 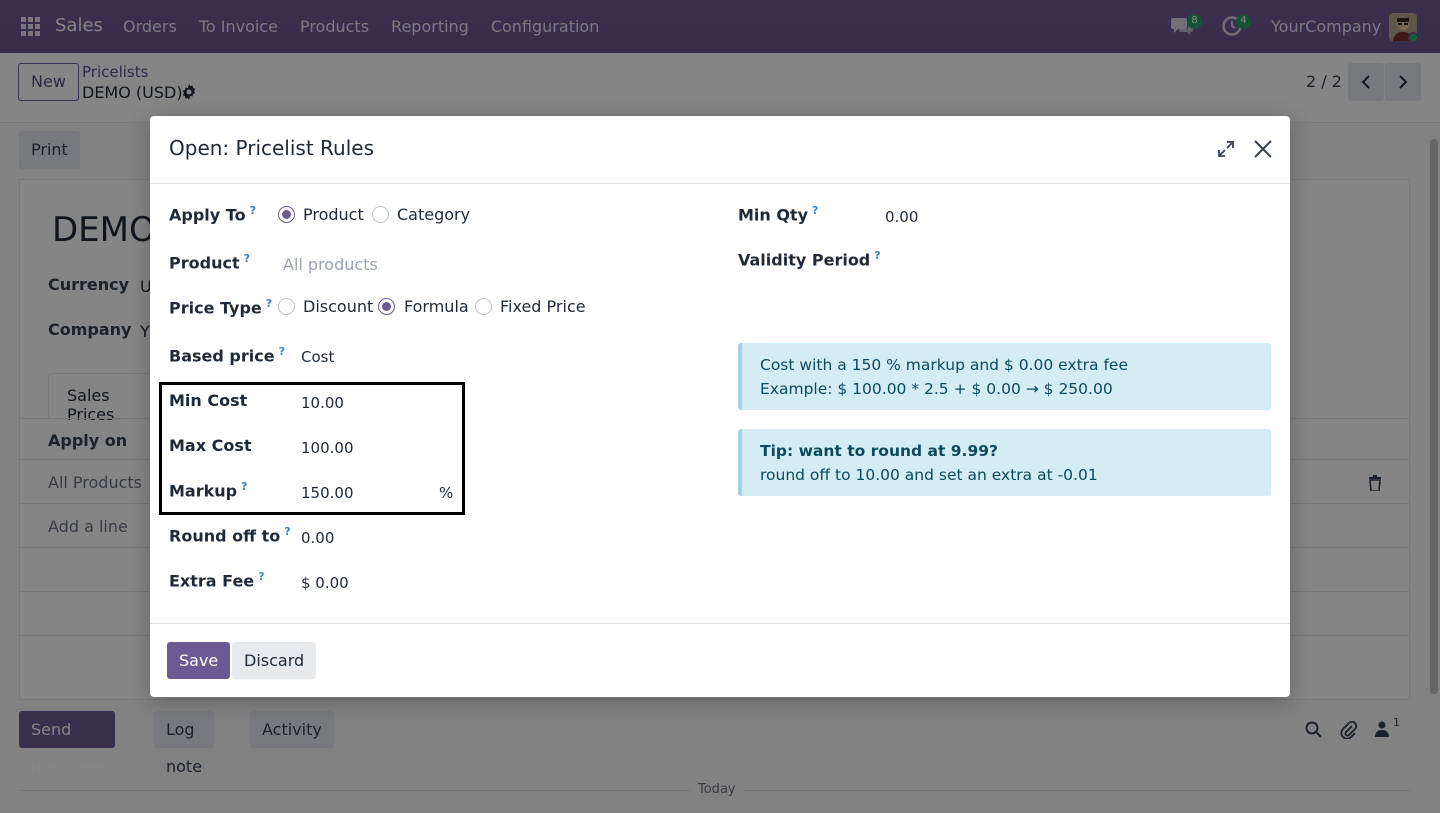 I want to click on price-type-formula-label: Formula, so click(x=436, y=306).